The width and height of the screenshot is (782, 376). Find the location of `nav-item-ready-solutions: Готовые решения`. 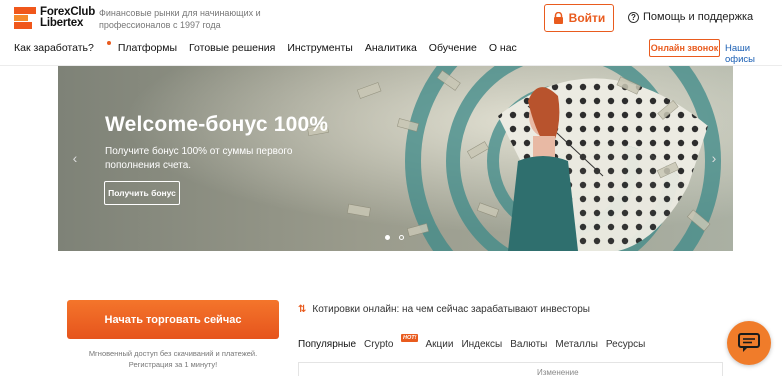

nav-item-ready-solutions: Готовые решения is located at coordinates (232, 48).